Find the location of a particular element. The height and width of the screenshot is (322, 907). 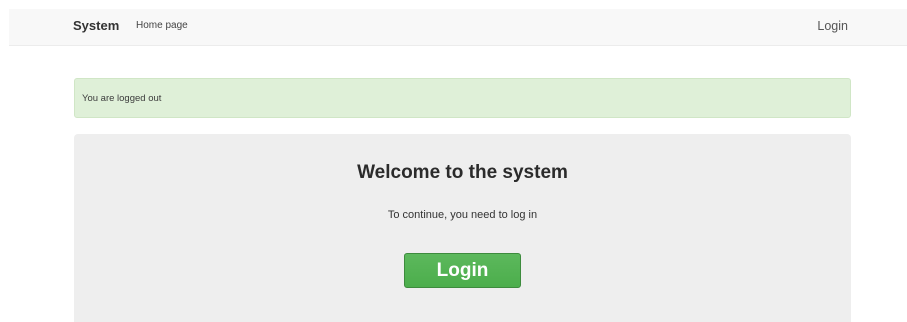

alert-message: You are logged out is located at coordinates (122, 98).